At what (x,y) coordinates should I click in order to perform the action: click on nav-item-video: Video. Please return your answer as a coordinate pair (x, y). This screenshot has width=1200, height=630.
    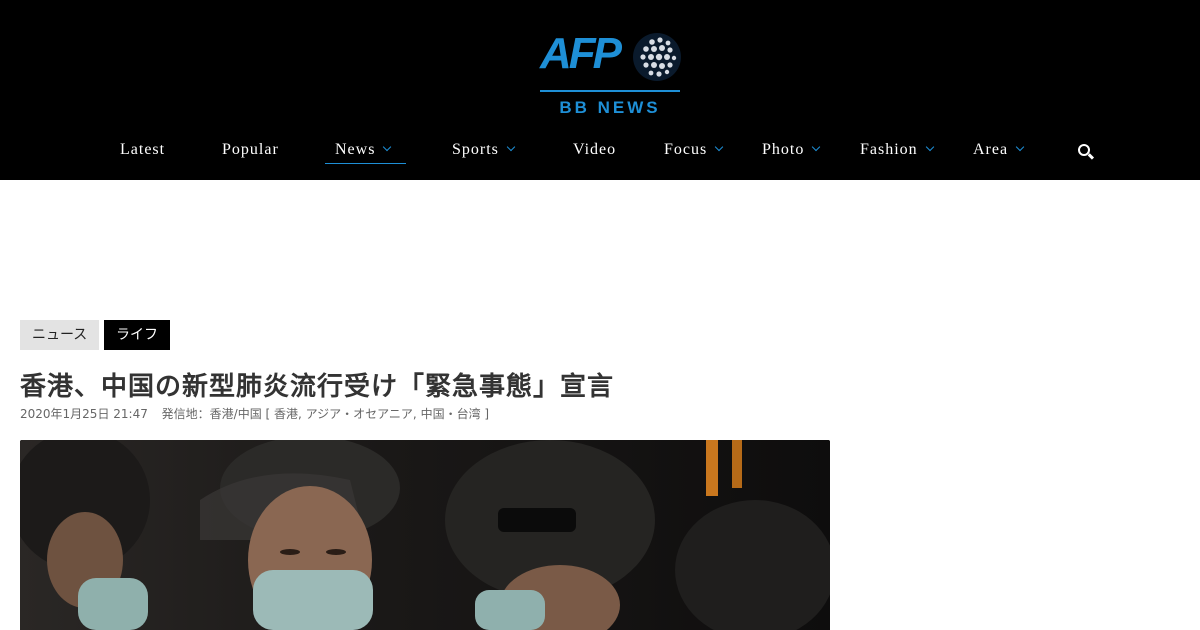
    Looking at the image, I should click on (594, 150).